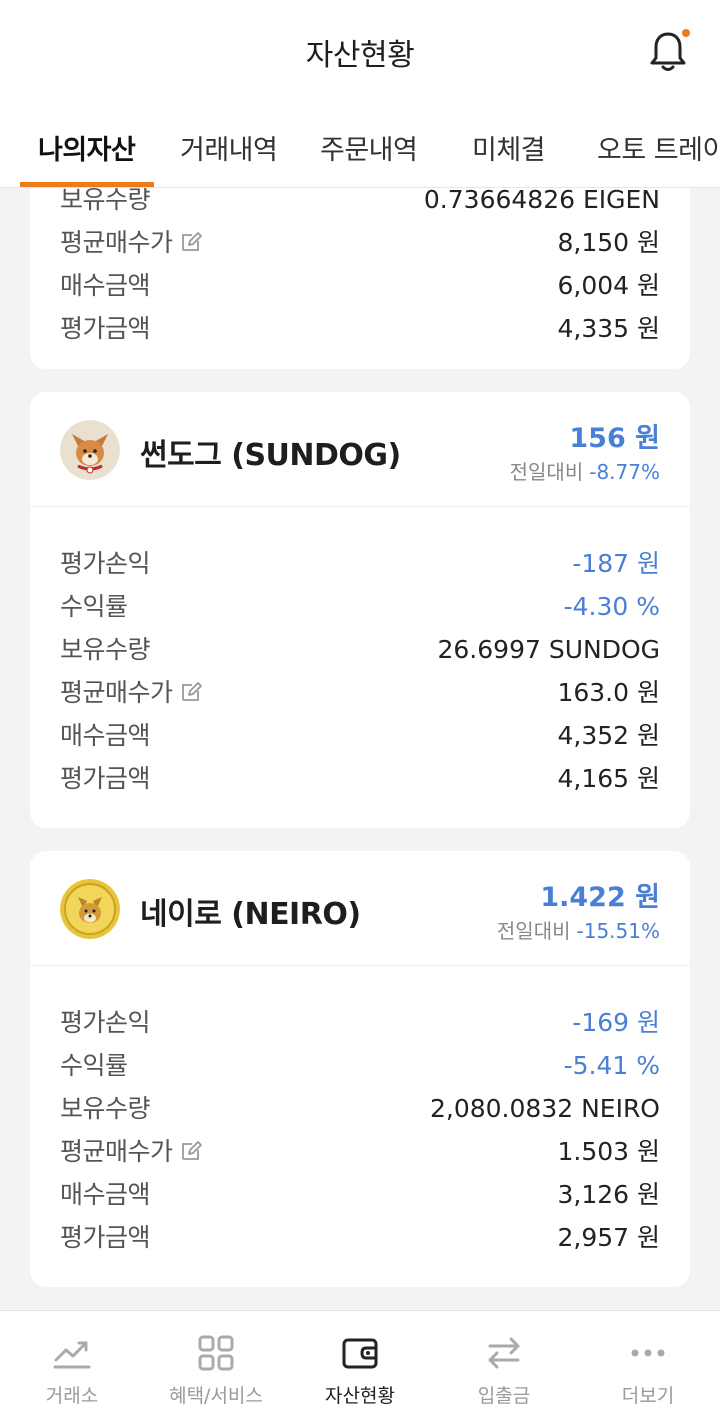 The height and width of the screenshot is (1419, 720). I want to click on nav-label: 입출금, so click(504, 1396).